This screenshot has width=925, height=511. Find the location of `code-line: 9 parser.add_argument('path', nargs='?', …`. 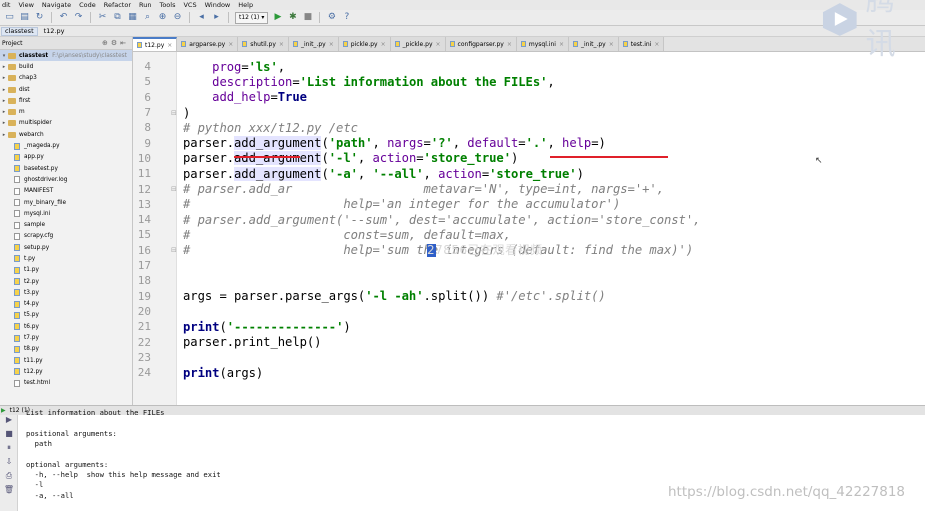

code-line: 9 parser.add_argument('path', nargs='?', … is located at coordinates (529, 143).